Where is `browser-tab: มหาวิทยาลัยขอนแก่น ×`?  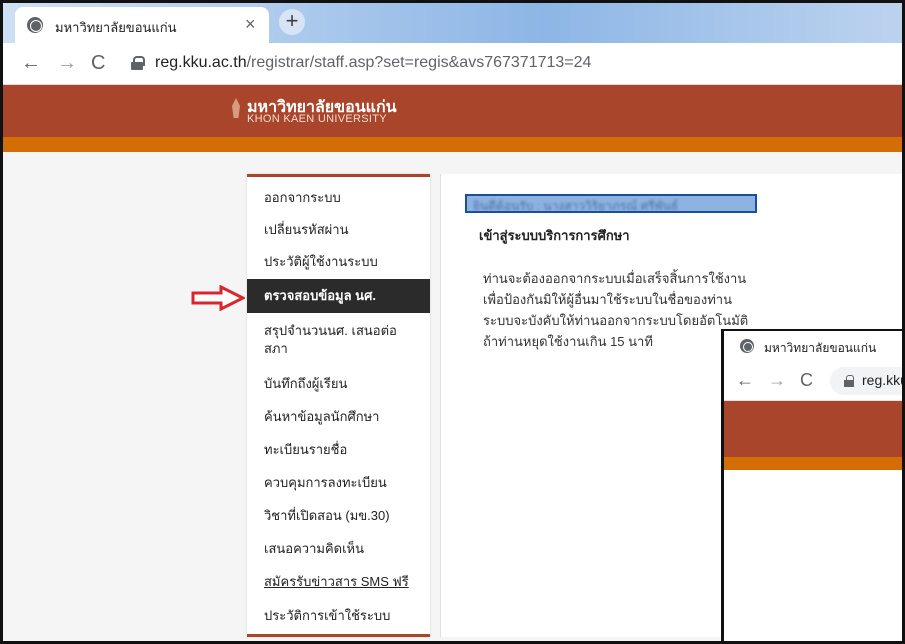 browser-tab: มหาวิทยาลัยขอนแก่น × is located at coordinates (142, 25).